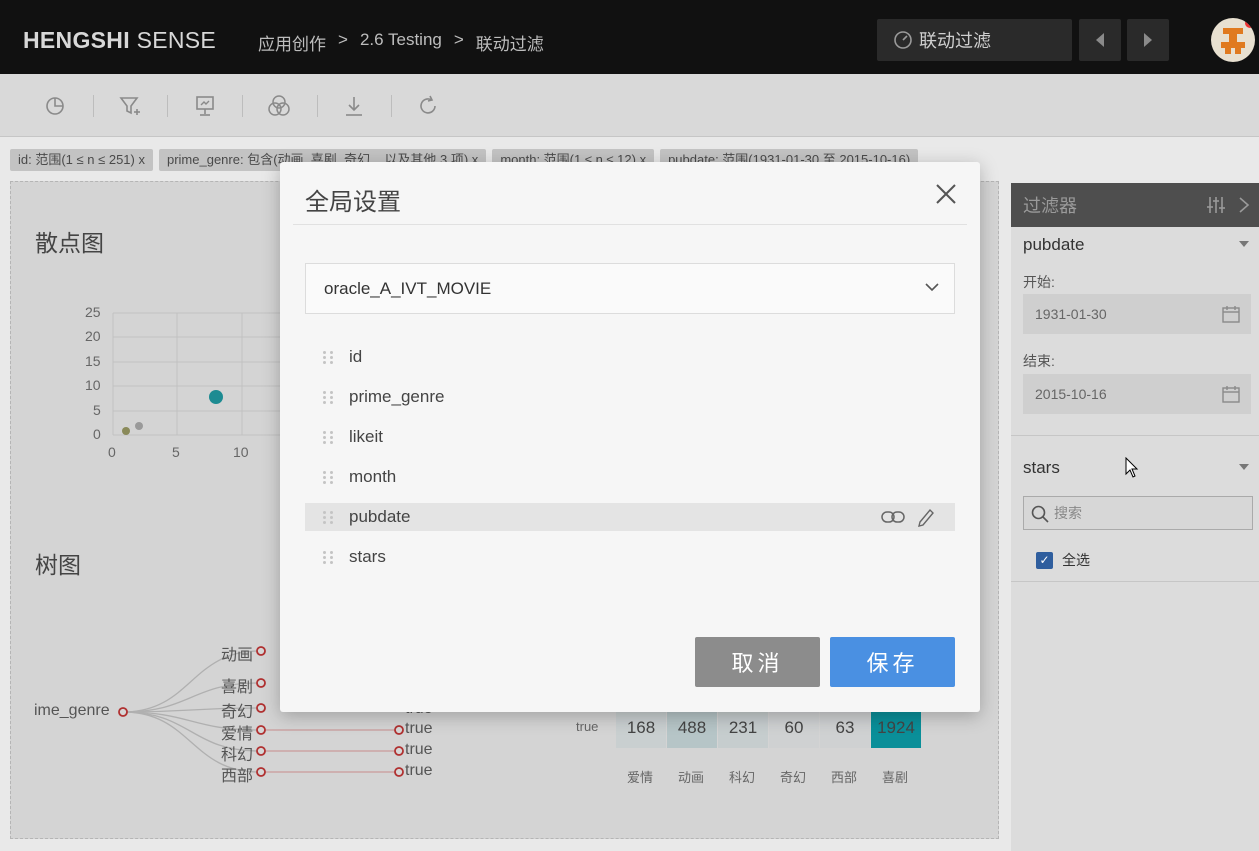 This screenshot has width=1259, height=851. Describe the element at coordinates (794, 727) in the screenshot. I see `heatmap-cell: 60` at that location.